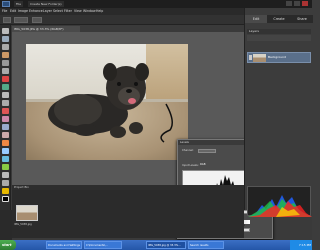 The height and width of the screenshot is (250, 320). What do you see at coordinates (5, 71) in the screenshot?
I see `lasso-tool-icon` at bounding box center [5, 71].